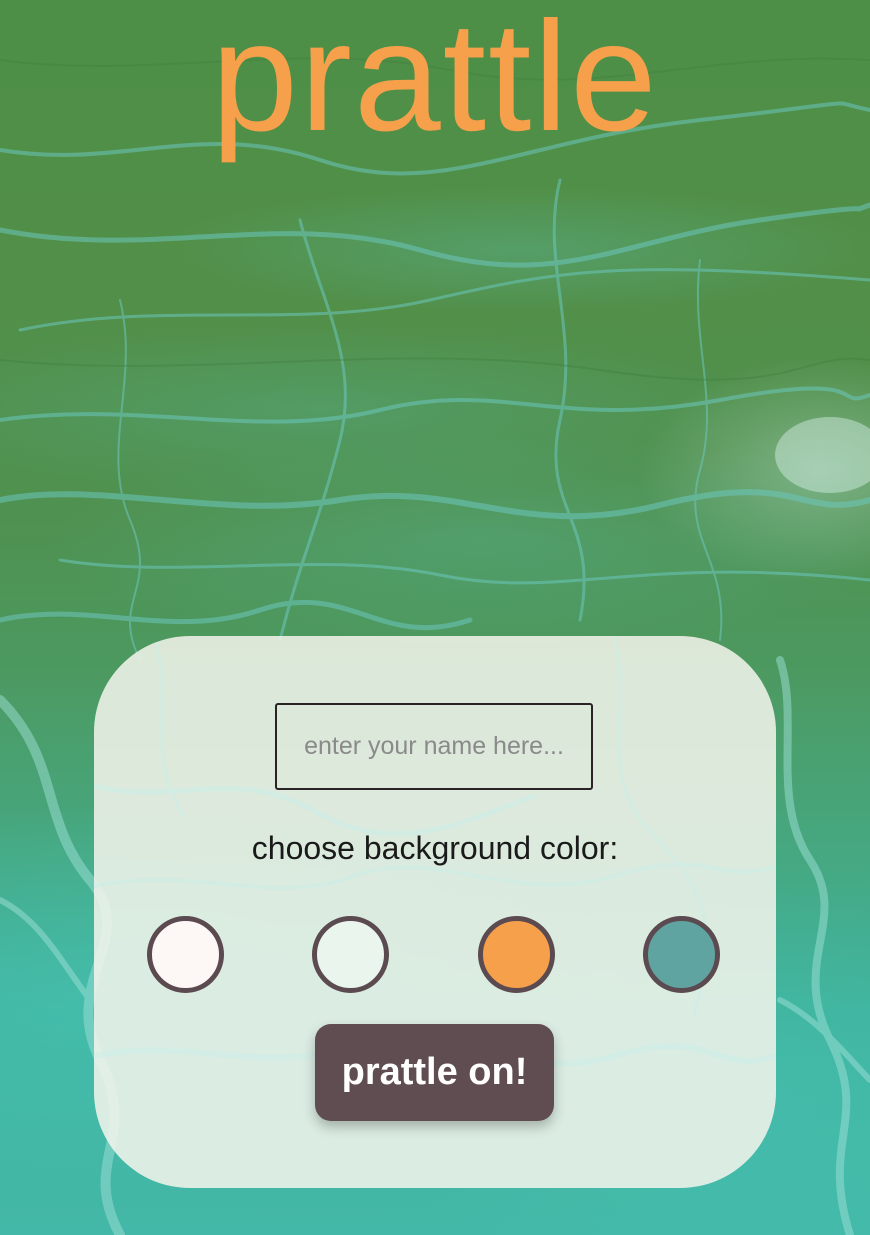 The image size is (870, 1235). Describe the element at coordinates (434, 1072) in the screenshot. I see `start-chat-button: prattle on!` at that location.